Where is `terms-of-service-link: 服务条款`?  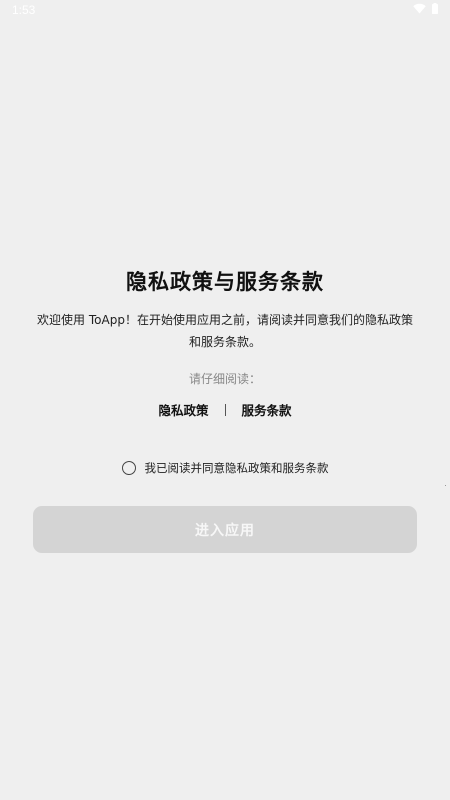 terms-of-service-link: 服务条款 is located at coordinates (267, 409).